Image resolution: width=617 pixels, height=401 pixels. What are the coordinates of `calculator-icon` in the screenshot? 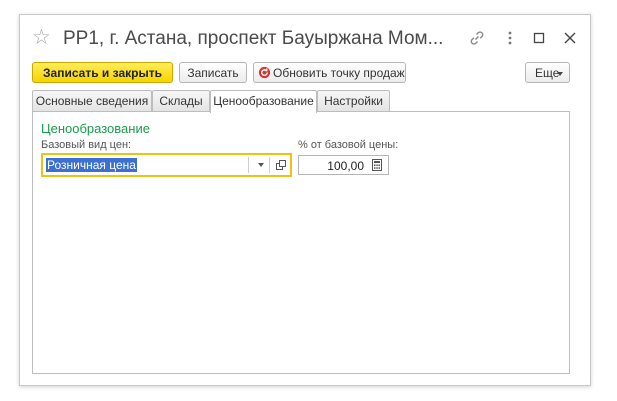 It's located at (377, 165).